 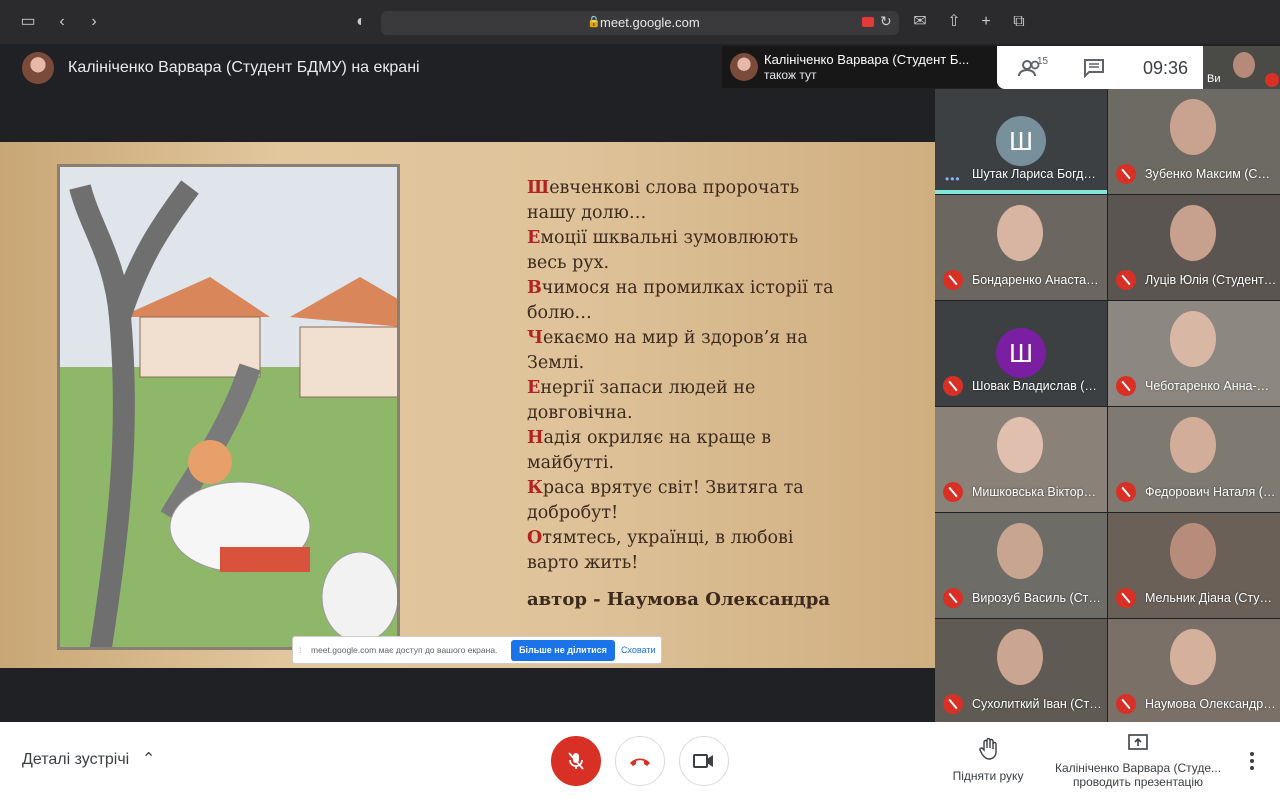 I want to click on poem-line: Енергії запаси людей не, so click(x=697, y=388).